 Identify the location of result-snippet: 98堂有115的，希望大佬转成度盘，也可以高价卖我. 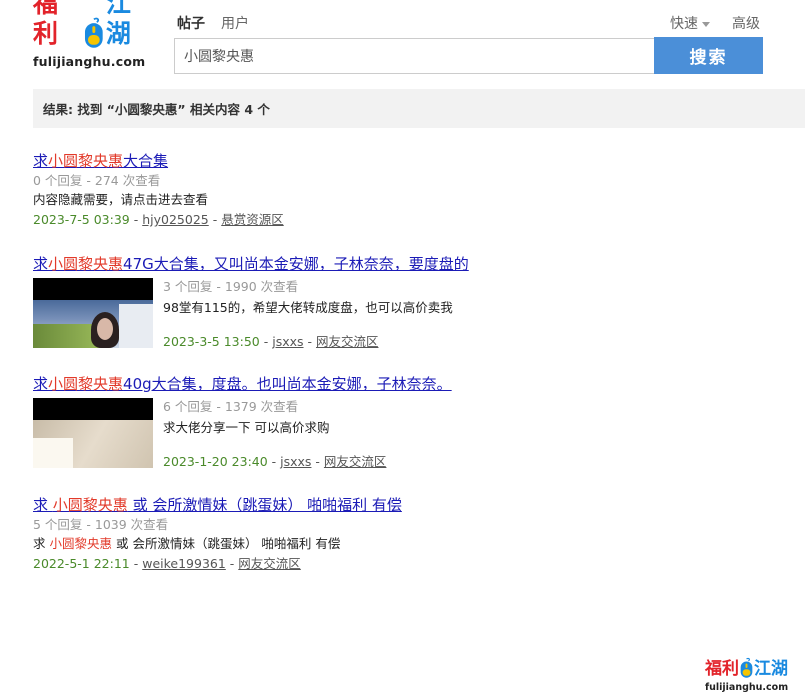
(468, 308).